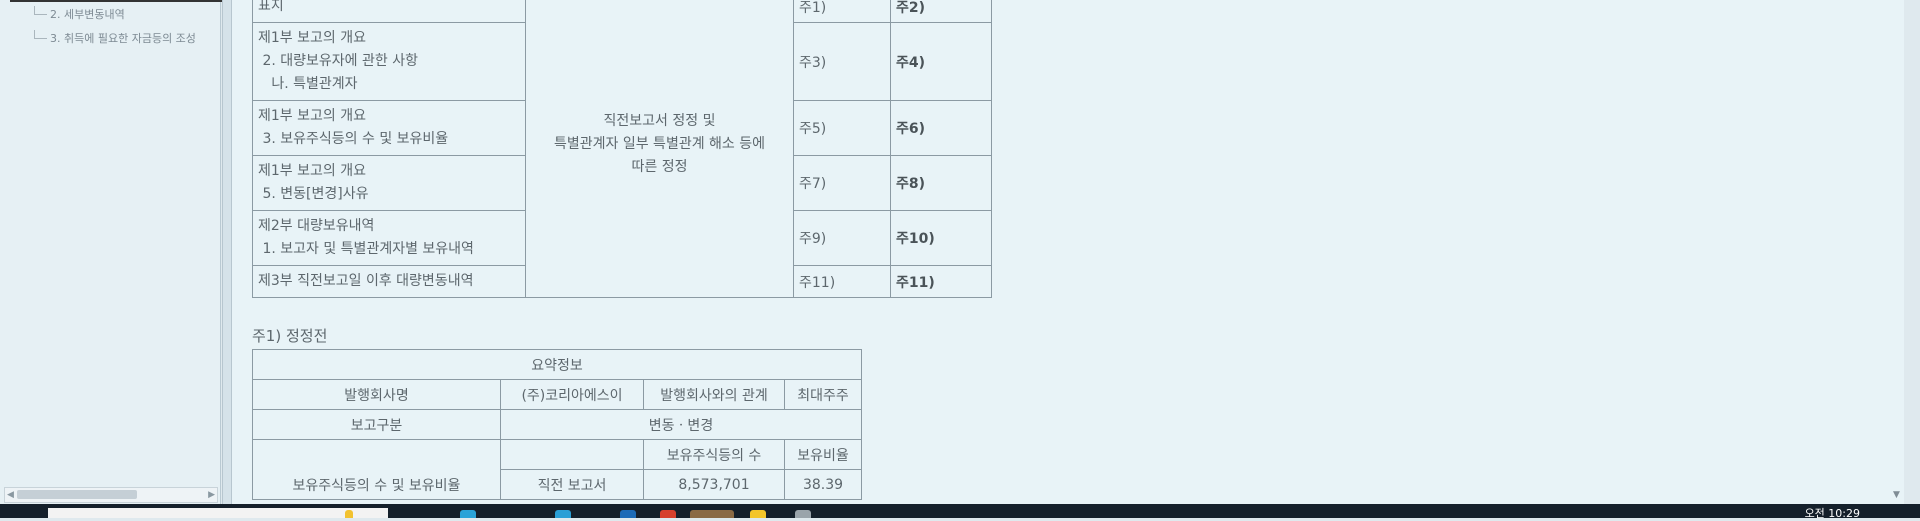  I want to click on after-note-cell: 주8), so click(941, 183).